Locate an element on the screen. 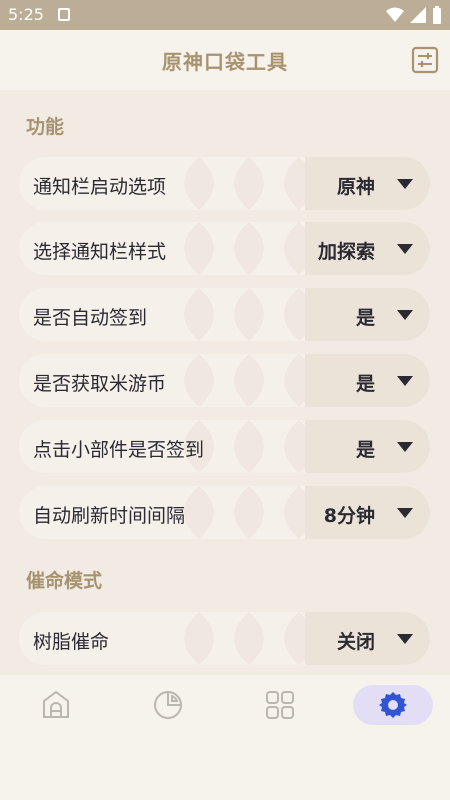 The image size is (450, 800). setting-row-auto-signin: 是否自动签到 是 is located at coordinates (224, 314).